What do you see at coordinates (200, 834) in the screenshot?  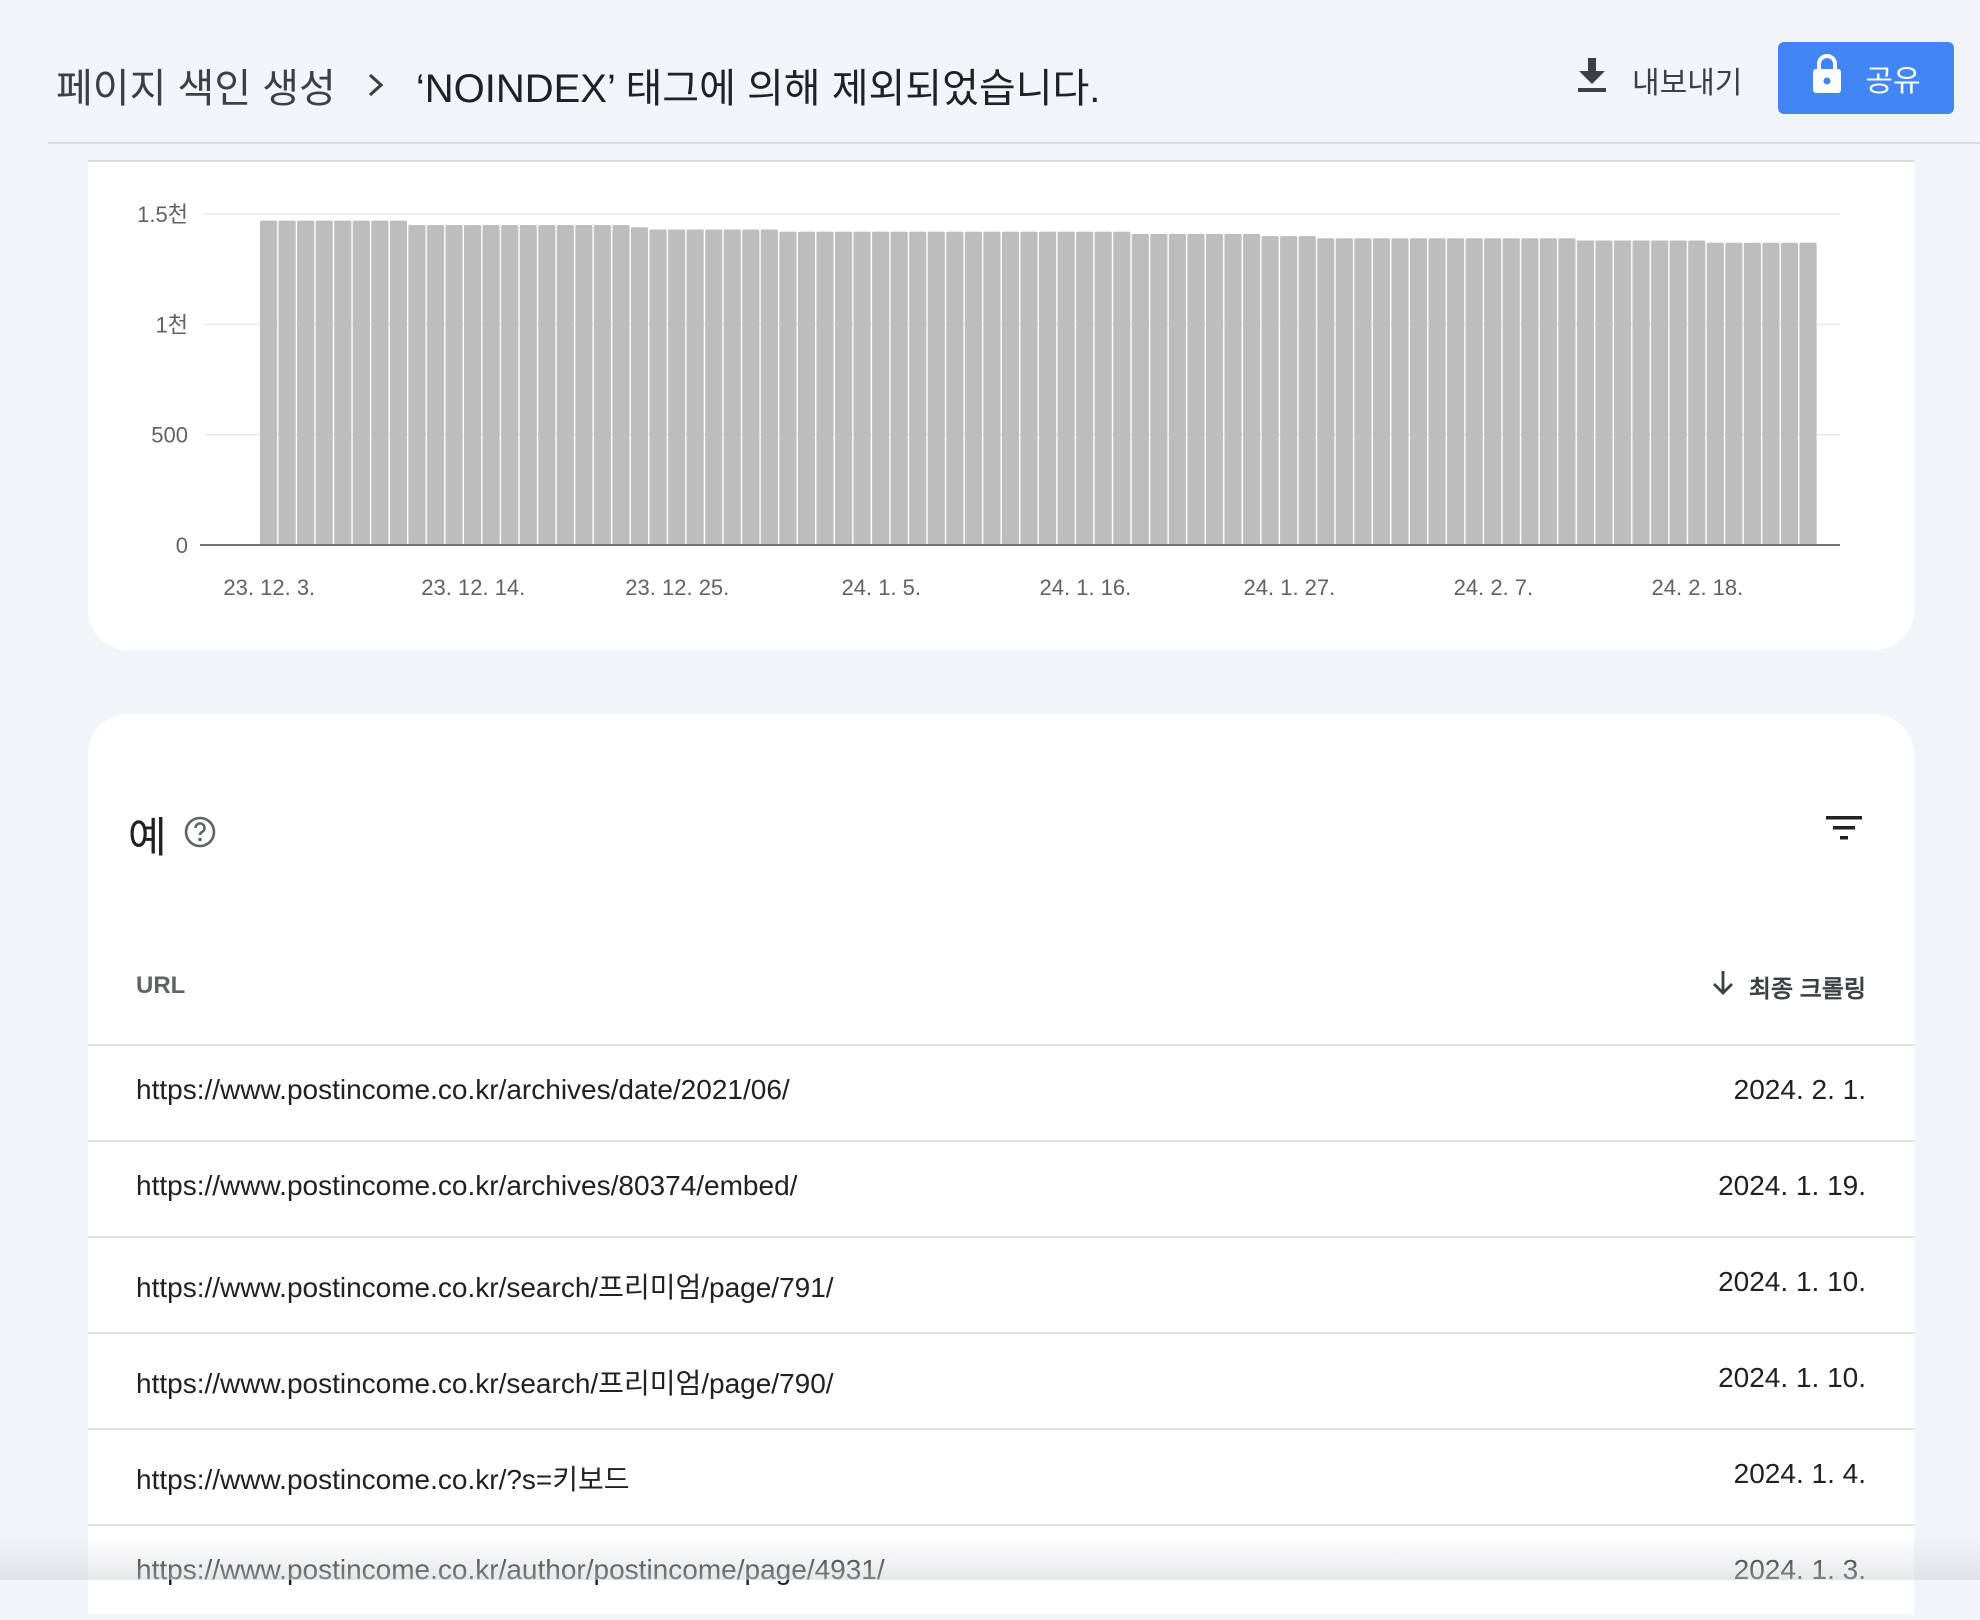 I see `help-icon` at bounding box center [200, 834].